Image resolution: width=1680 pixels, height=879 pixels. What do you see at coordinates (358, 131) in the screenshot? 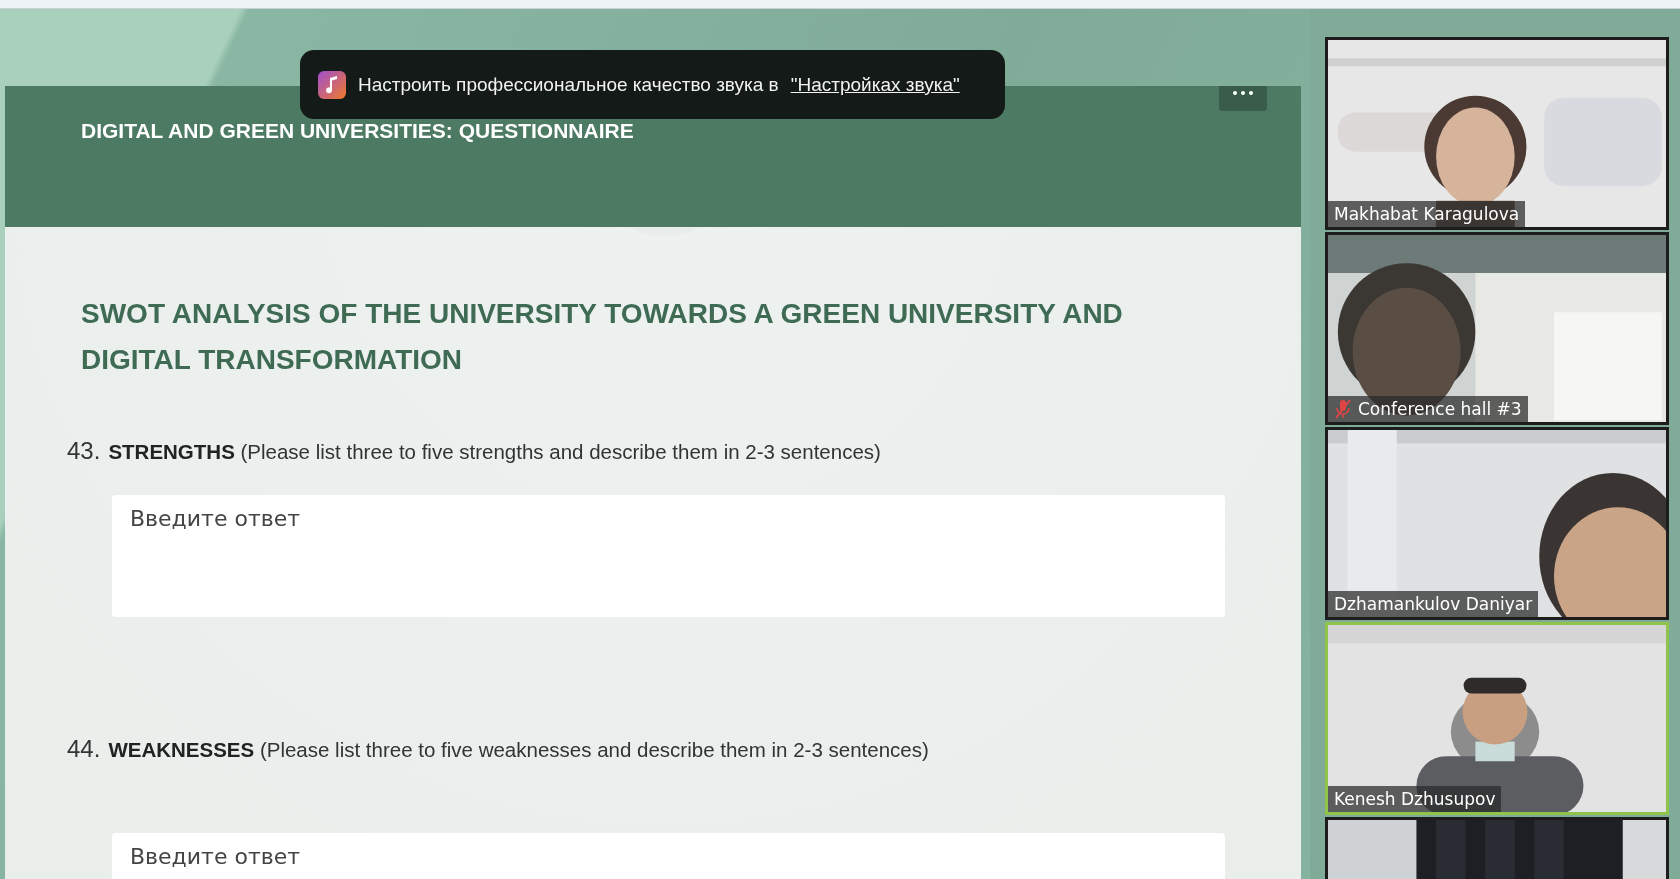
I see `form-title: DIGITAL AND GREEN UNIVERSITIES: QUESTIONNAIRE` at bounding box center [358, 131].